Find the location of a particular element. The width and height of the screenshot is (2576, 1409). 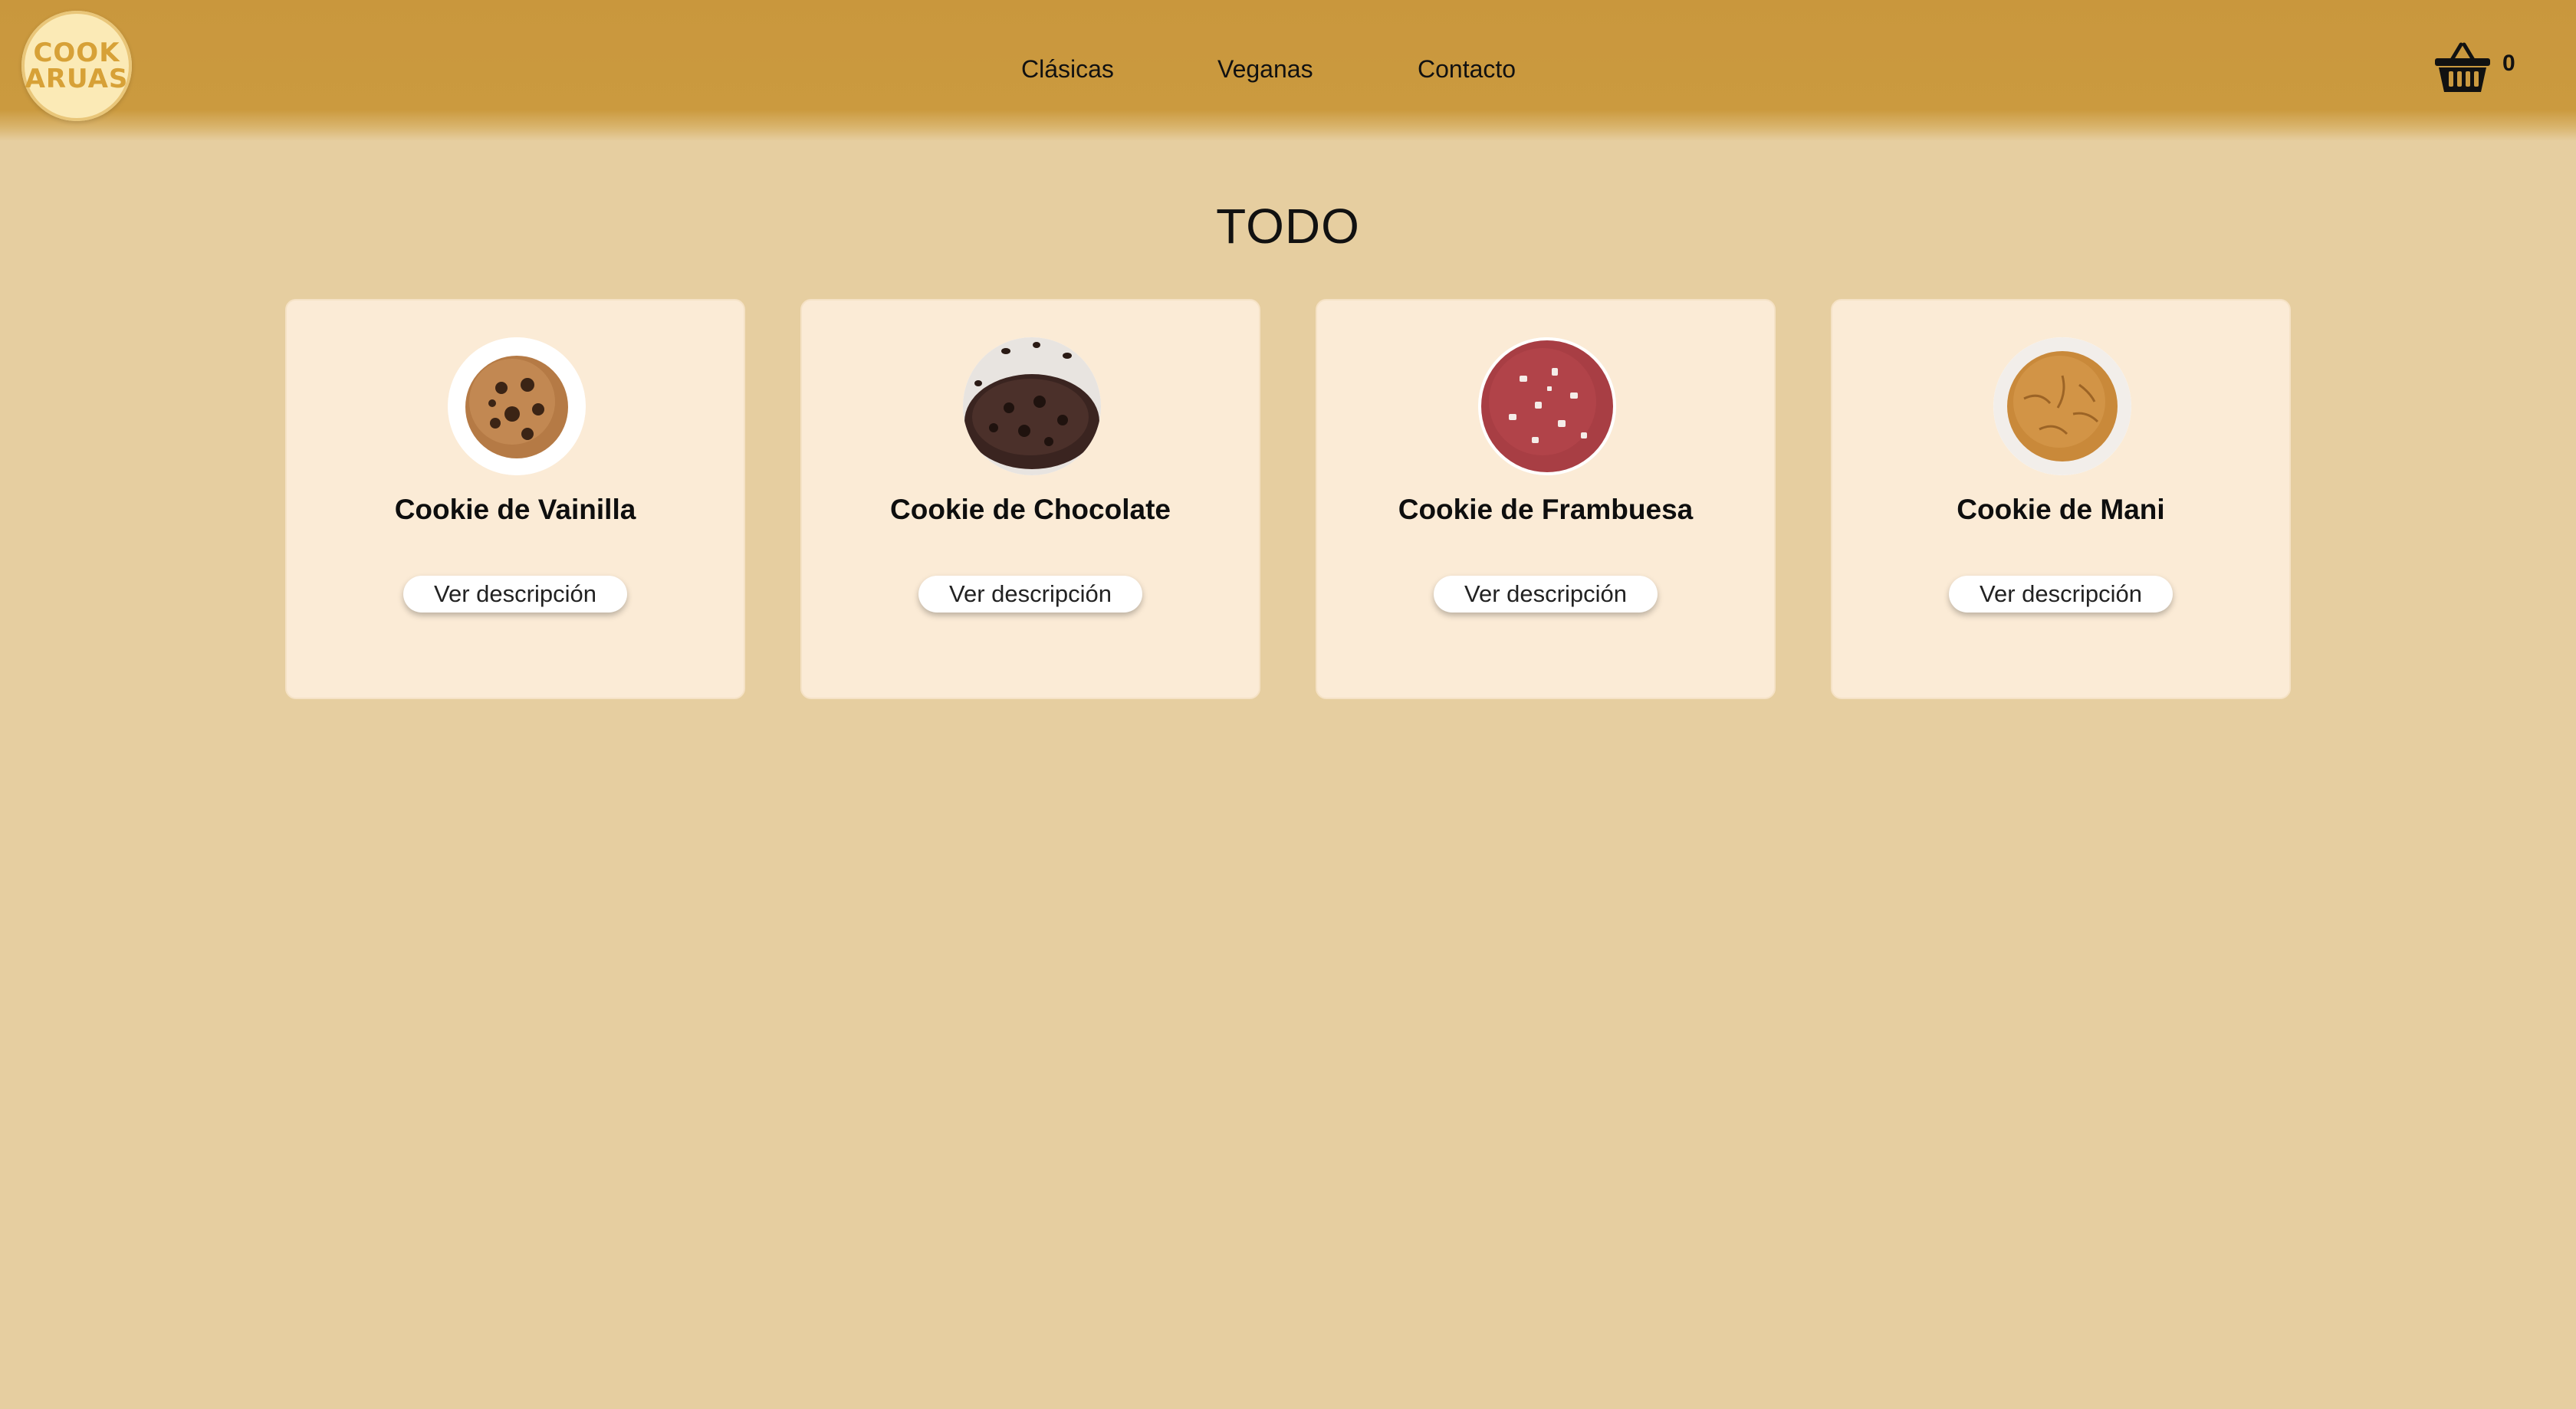

vanilla-cookie-image is located at coordinates (517, 406).